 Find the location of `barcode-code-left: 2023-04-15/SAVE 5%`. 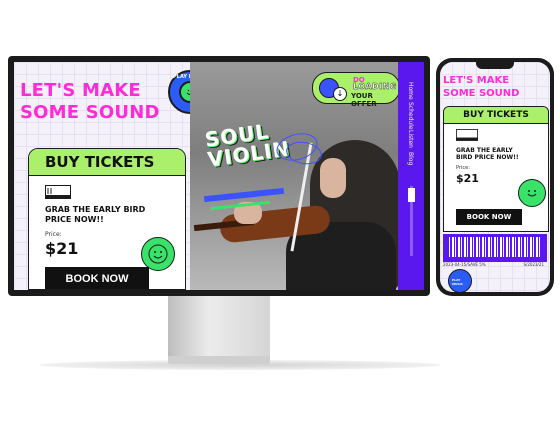

barcode-code-left: 2023-04-15/SAVE 5% is located at coordinates (464, 264).